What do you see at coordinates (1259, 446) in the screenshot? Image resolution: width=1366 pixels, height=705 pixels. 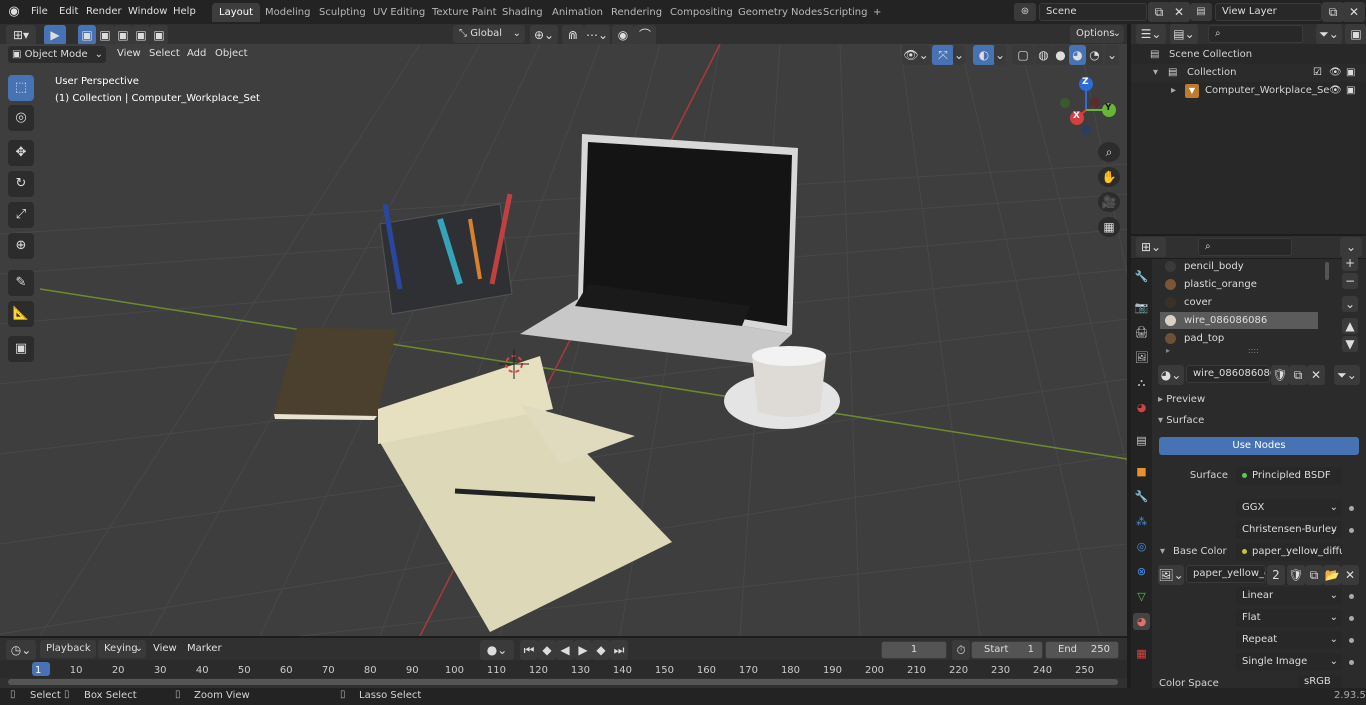 I see `use-nodes-button: Use Nodes` at bounding box center [1259, 446].